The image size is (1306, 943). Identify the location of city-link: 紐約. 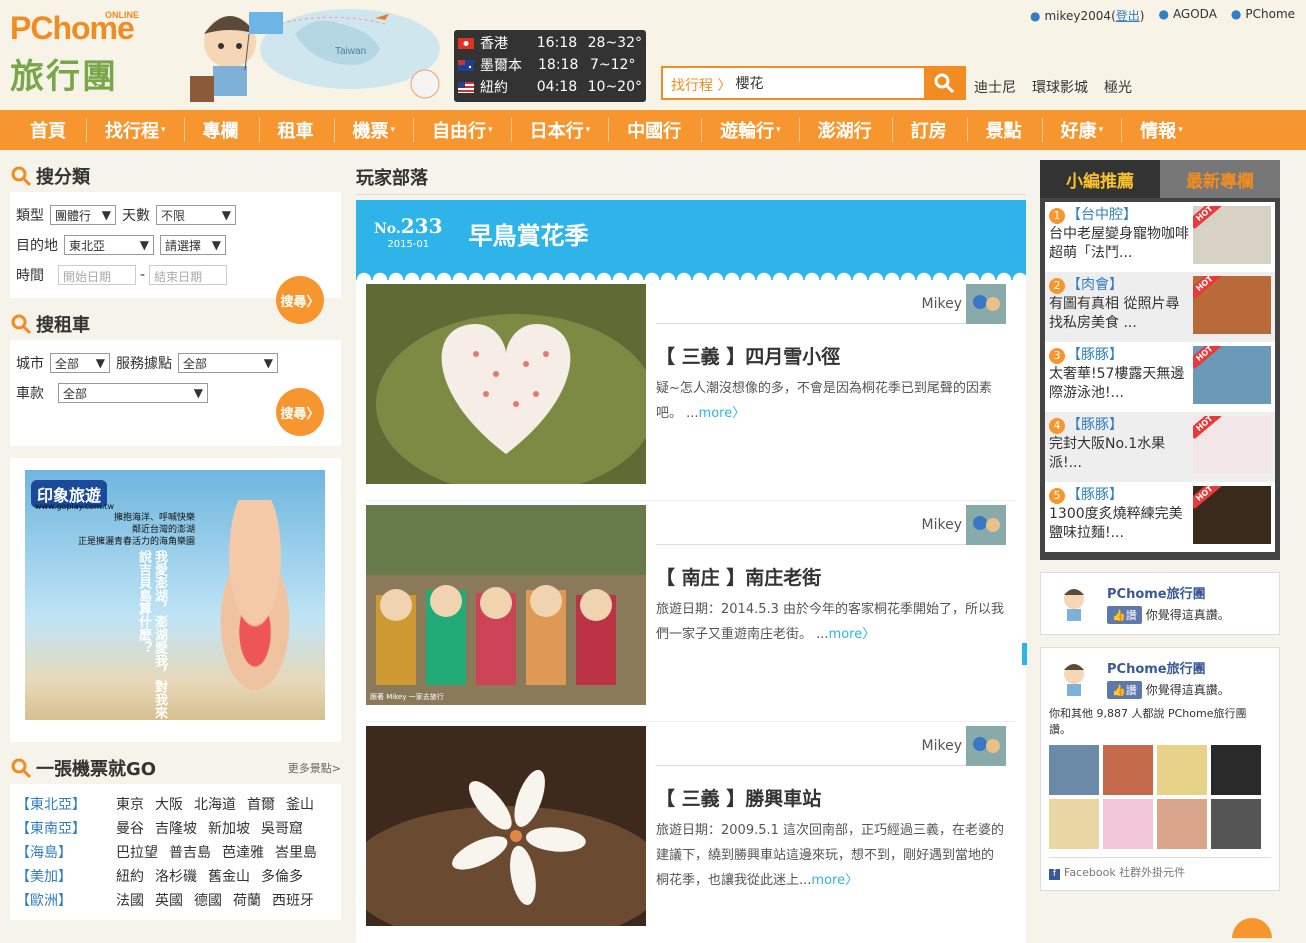
(130, 876).